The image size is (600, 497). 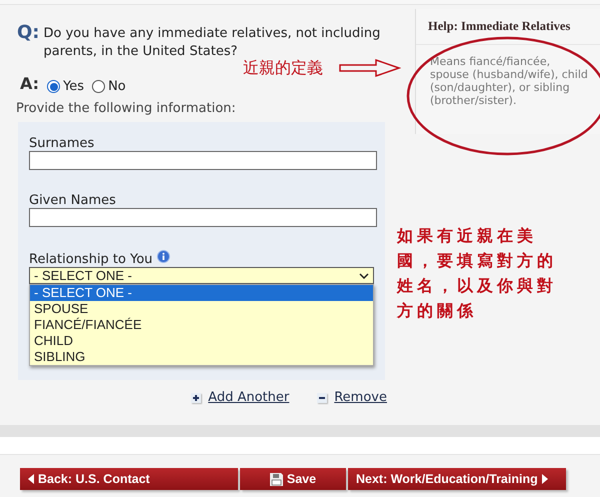 I want to click on radio-option: Yes, so click(x=65, y=86).